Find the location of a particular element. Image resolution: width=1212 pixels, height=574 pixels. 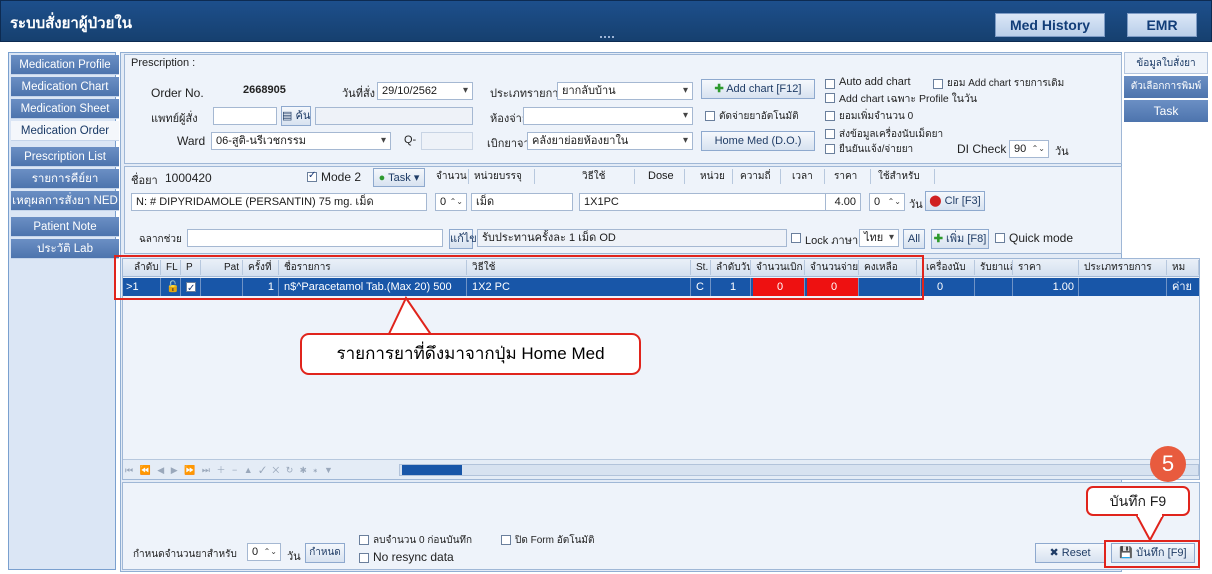

doctor-name-display is located at coordinates (394, 116).